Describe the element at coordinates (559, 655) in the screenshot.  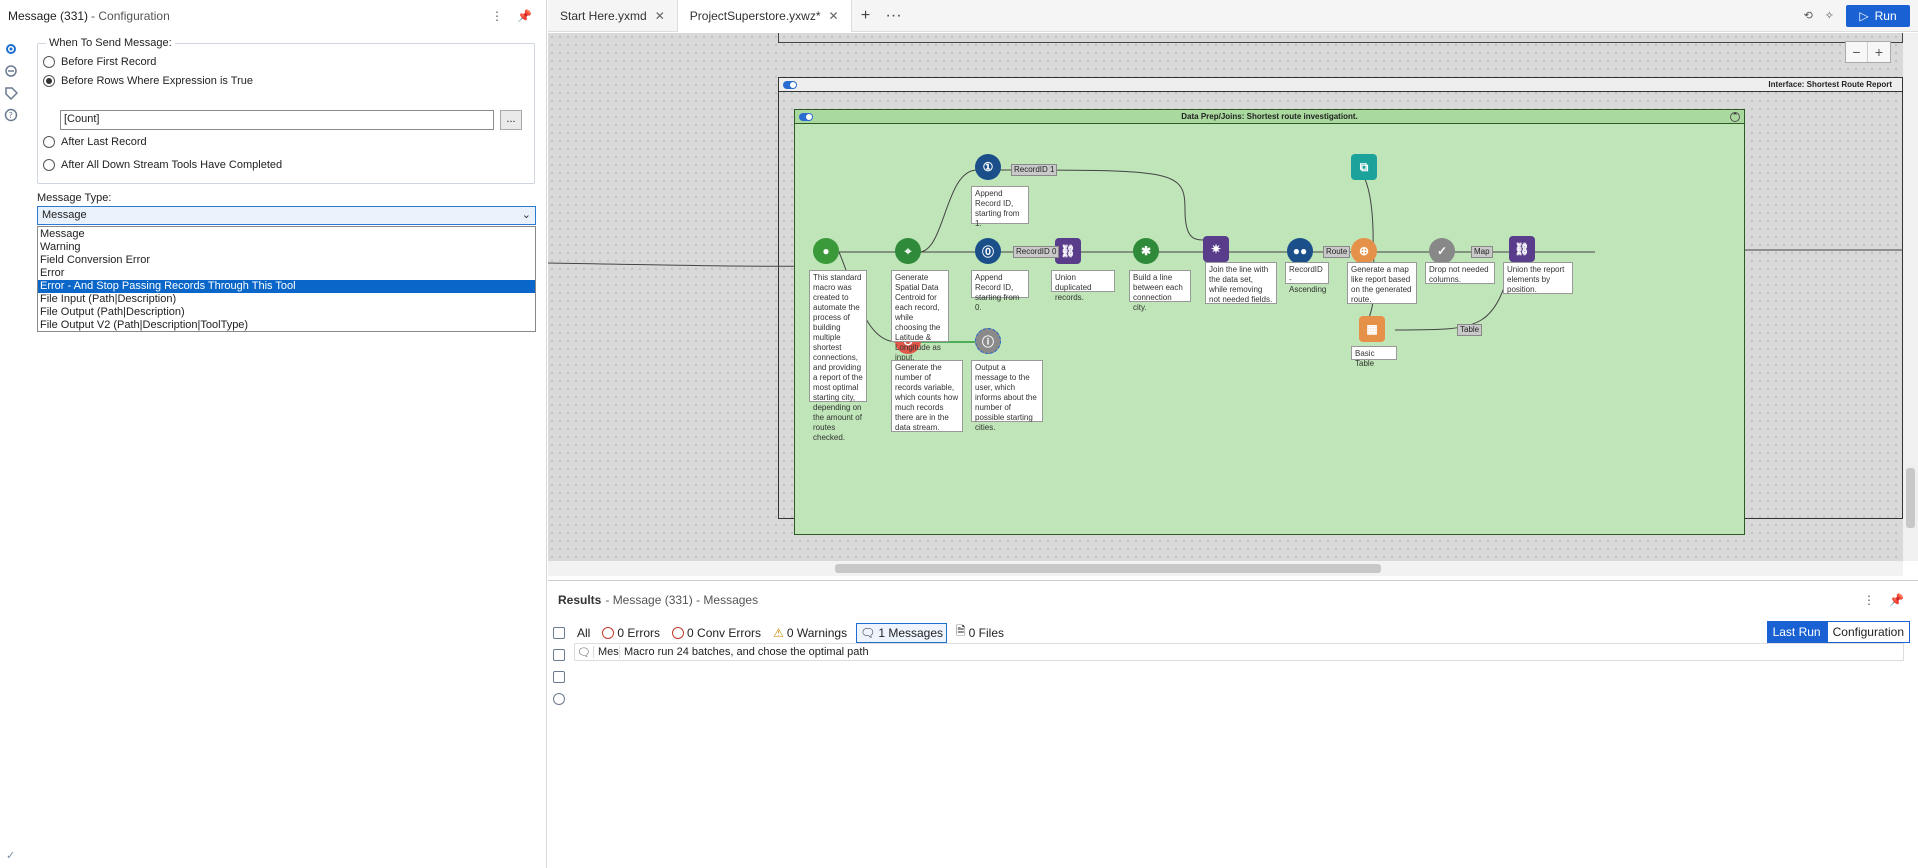
I see `table-icon` at that location.